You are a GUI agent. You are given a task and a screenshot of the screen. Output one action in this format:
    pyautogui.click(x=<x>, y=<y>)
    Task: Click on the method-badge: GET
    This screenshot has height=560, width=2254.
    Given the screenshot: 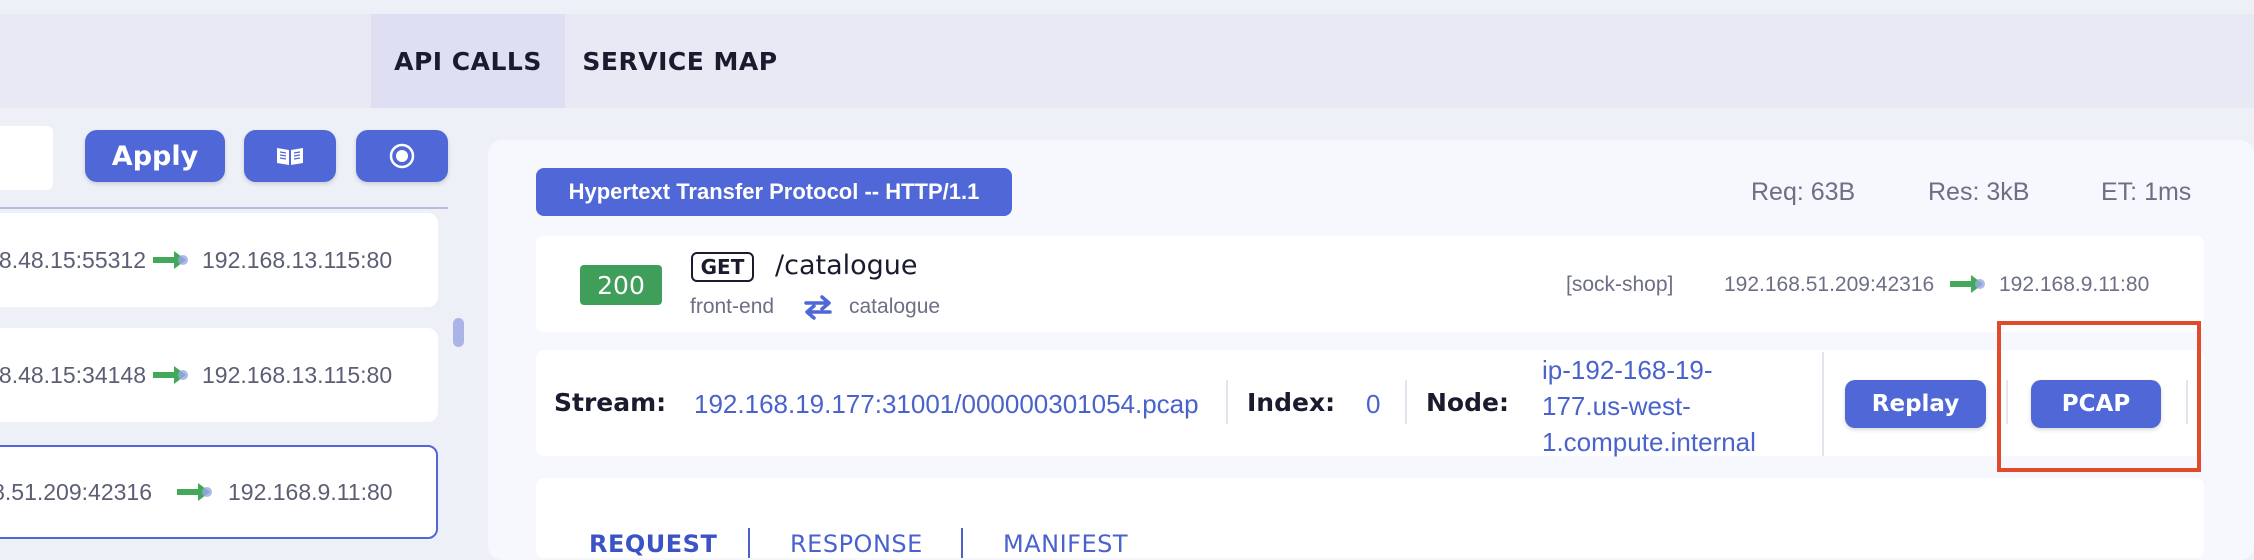 What is the action you would take?
    pyautogui.click(x=722, y=267)
    